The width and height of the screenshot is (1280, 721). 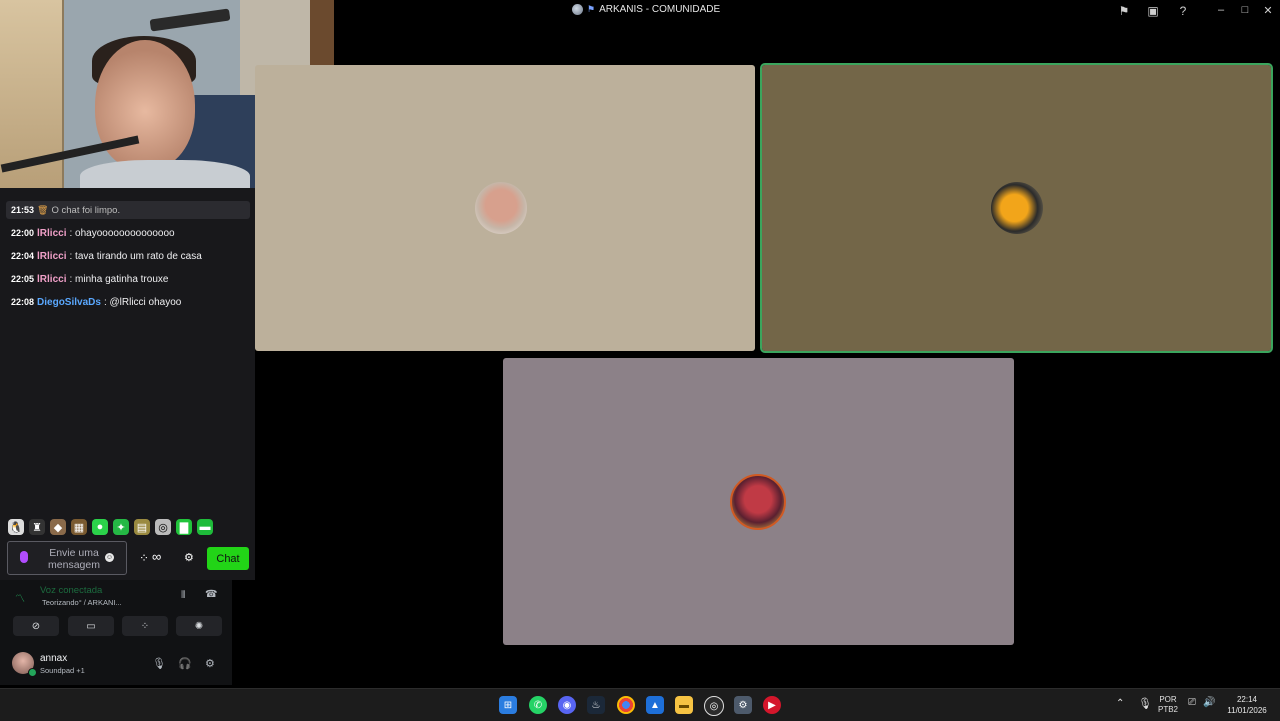 What do you see at coordinates (159, 663) in the screenshot?
I see `mute-icon: 🎙` at bounding box center [159, 663].